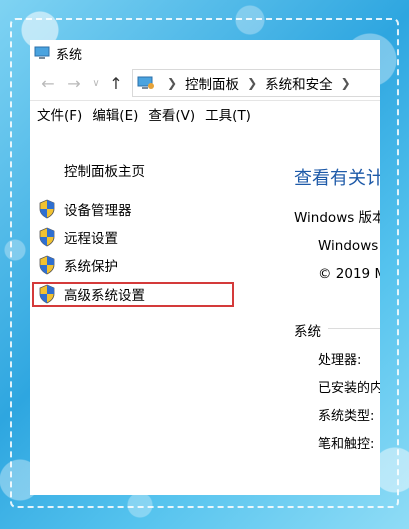  Describe the element at coordinates (48, 83) in the screenshot. I see `back-arrow-icon: ←` at that location.